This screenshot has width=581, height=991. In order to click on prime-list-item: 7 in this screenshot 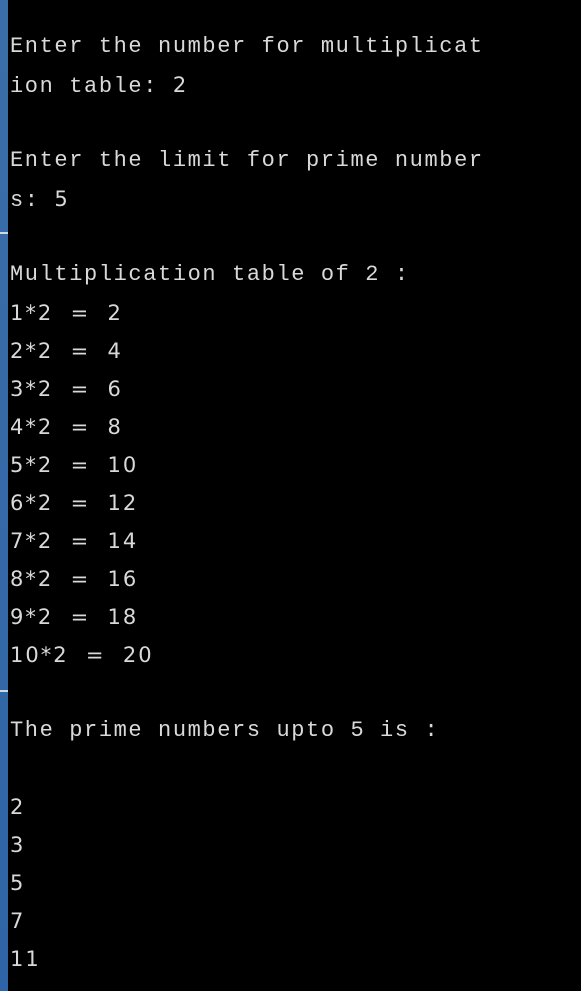, I will do `click(18, 921)`.